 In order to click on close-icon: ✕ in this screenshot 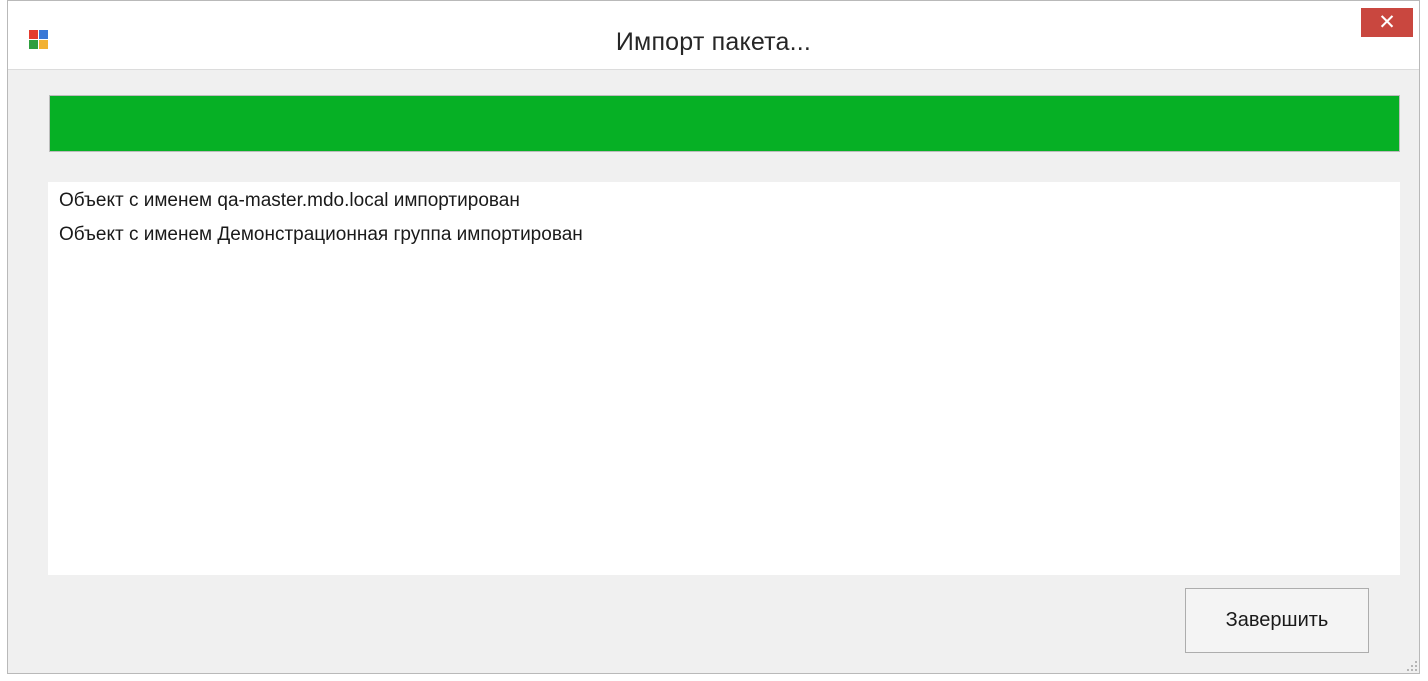, I will do `click(1387, 22)`.